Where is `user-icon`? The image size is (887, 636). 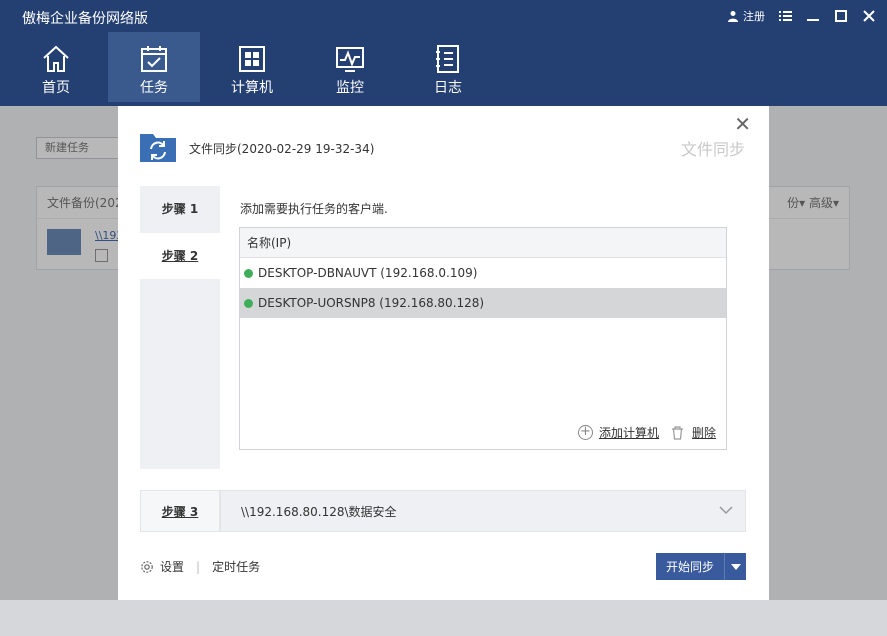 user-icon is located at coordinates (733, 16).